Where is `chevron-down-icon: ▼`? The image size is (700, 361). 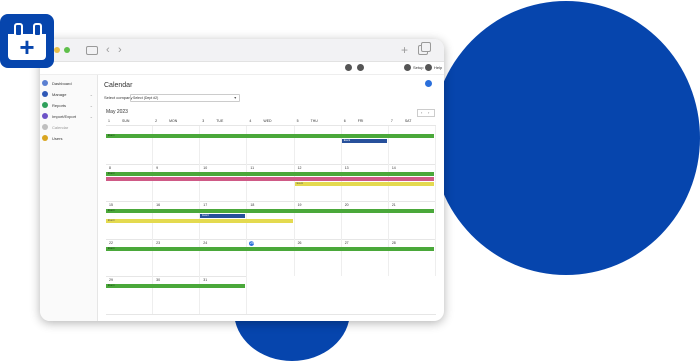
chevron-down-icon: ▼ is located at coordinates (235, 98).